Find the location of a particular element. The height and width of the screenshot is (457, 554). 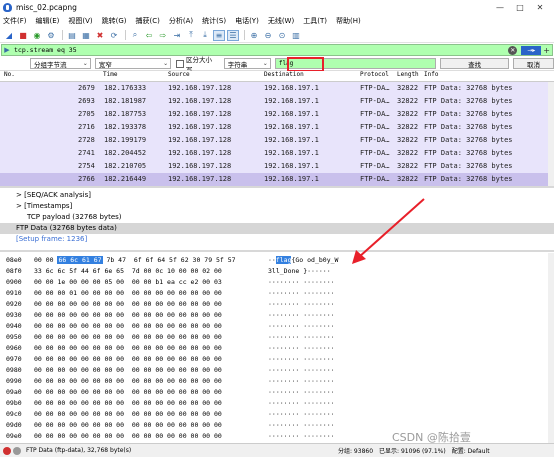

colorize-icon: ☰ is located at coordinates (233, 35).